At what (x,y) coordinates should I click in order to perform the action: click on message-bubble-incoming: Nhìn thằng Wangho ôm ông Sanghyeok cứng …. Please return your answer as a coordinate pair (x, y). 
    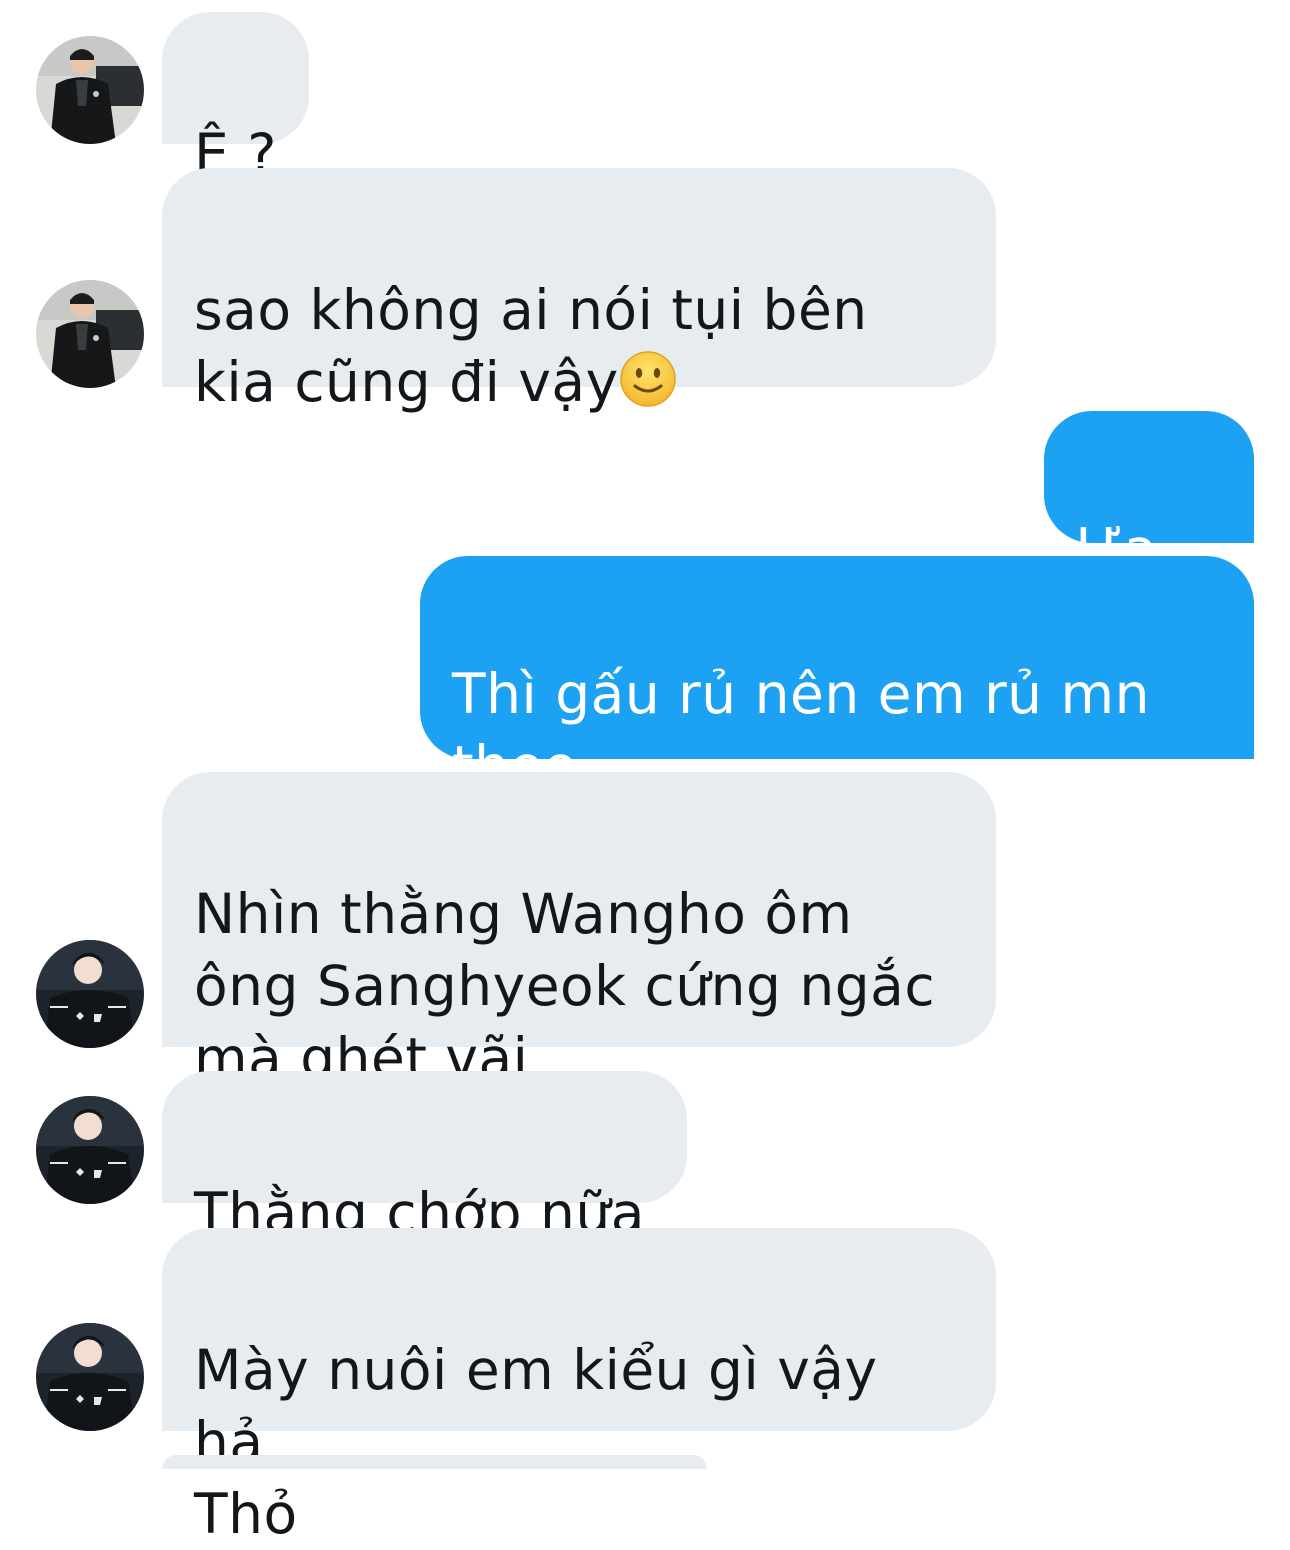
    Looking at the image, I should click on (579, 931).